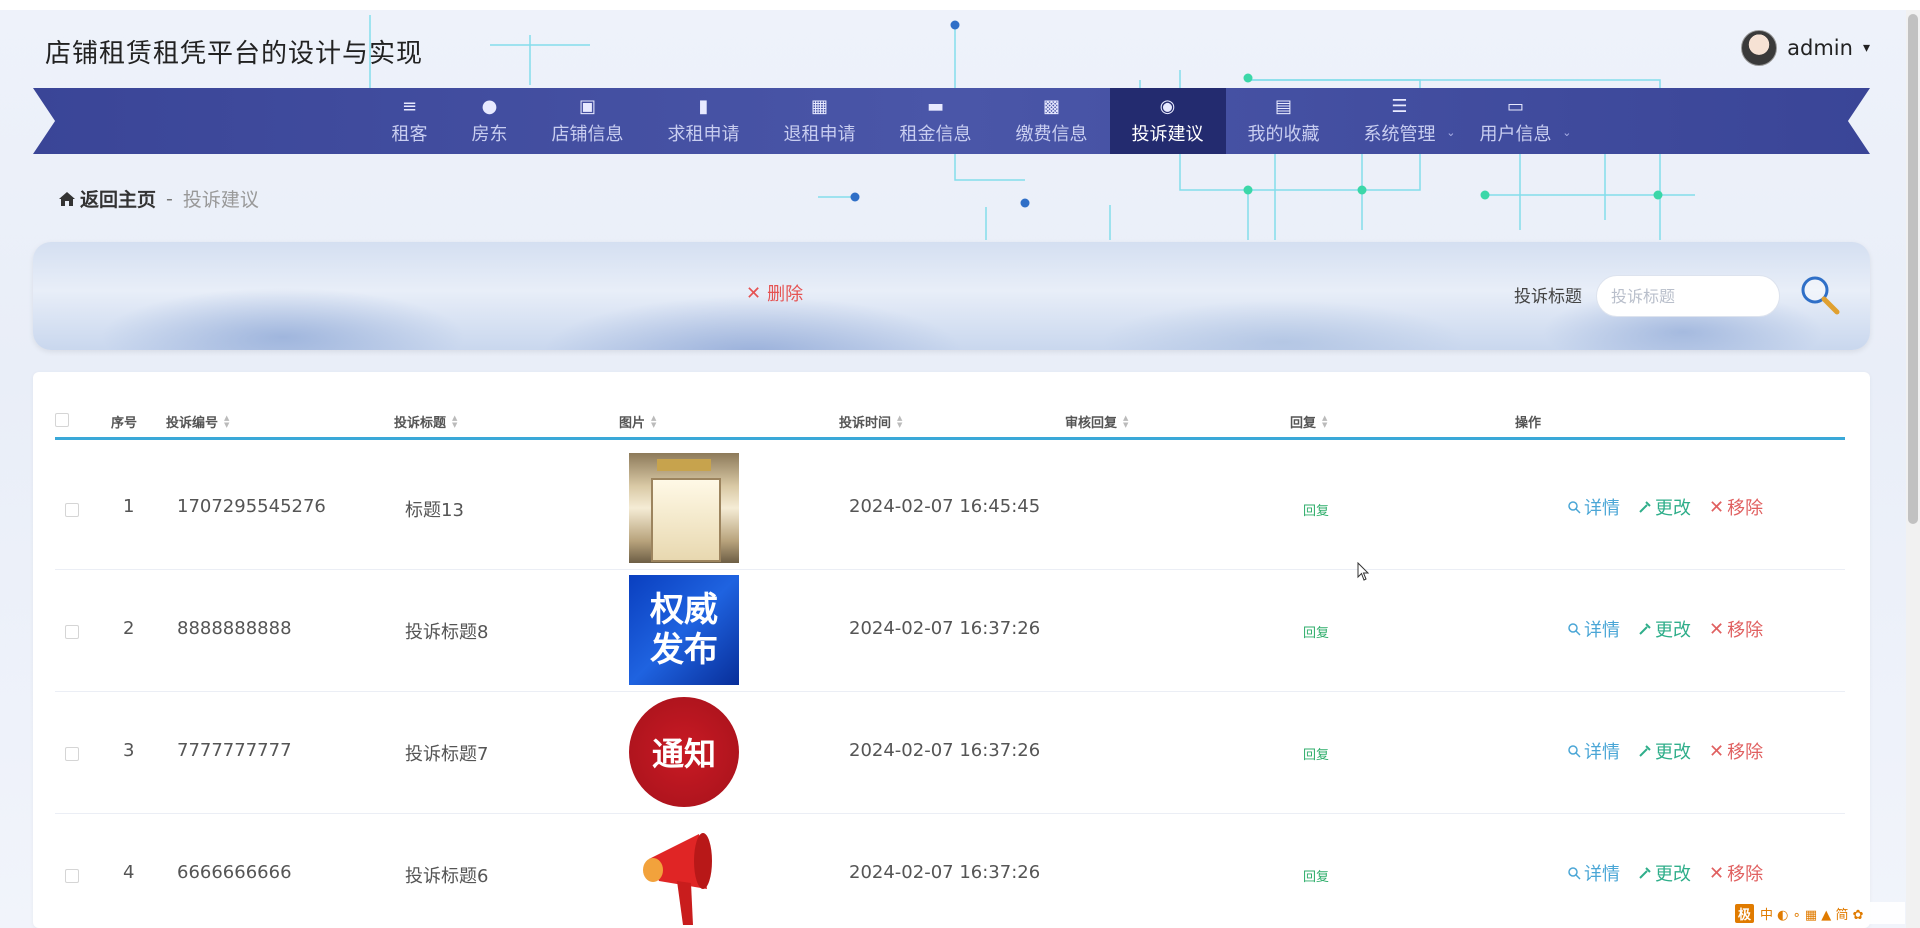 The width and height of the screenshot is (1920, 928). Describe the element at coordinates (588, 121) in the screenshot. I see `nav-item-shop-info: ▣ 店铺信息` at that location.